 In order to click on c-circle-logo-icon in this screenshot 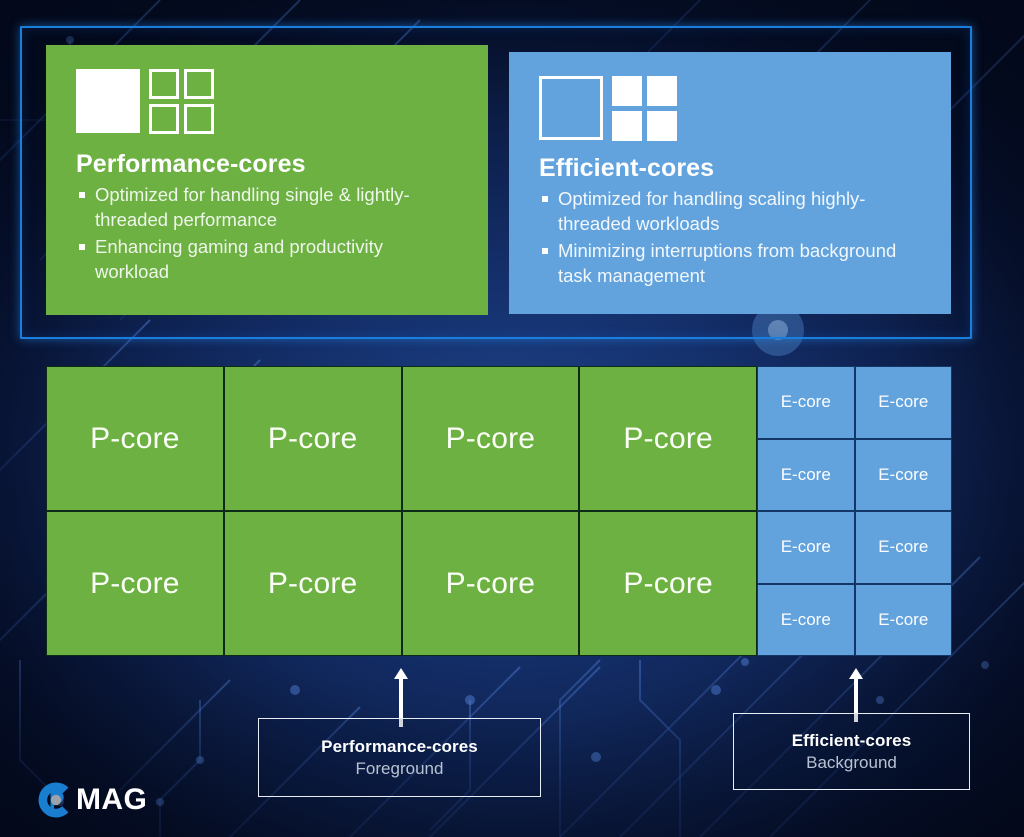, I will do `click(56, 800)`.